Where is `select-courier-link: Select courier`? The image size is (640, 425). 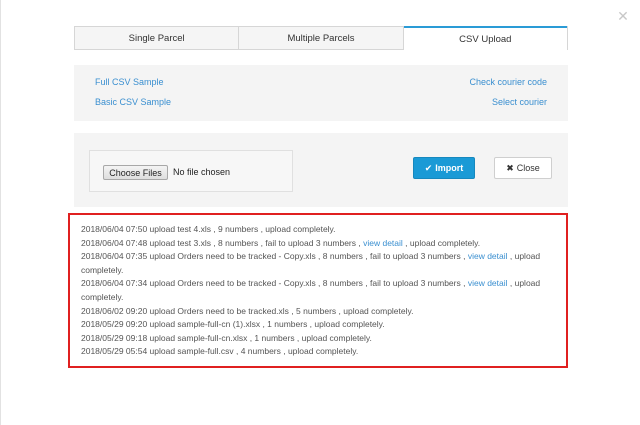
select-courier-link: Select courier is located at coordinates (519, 102).